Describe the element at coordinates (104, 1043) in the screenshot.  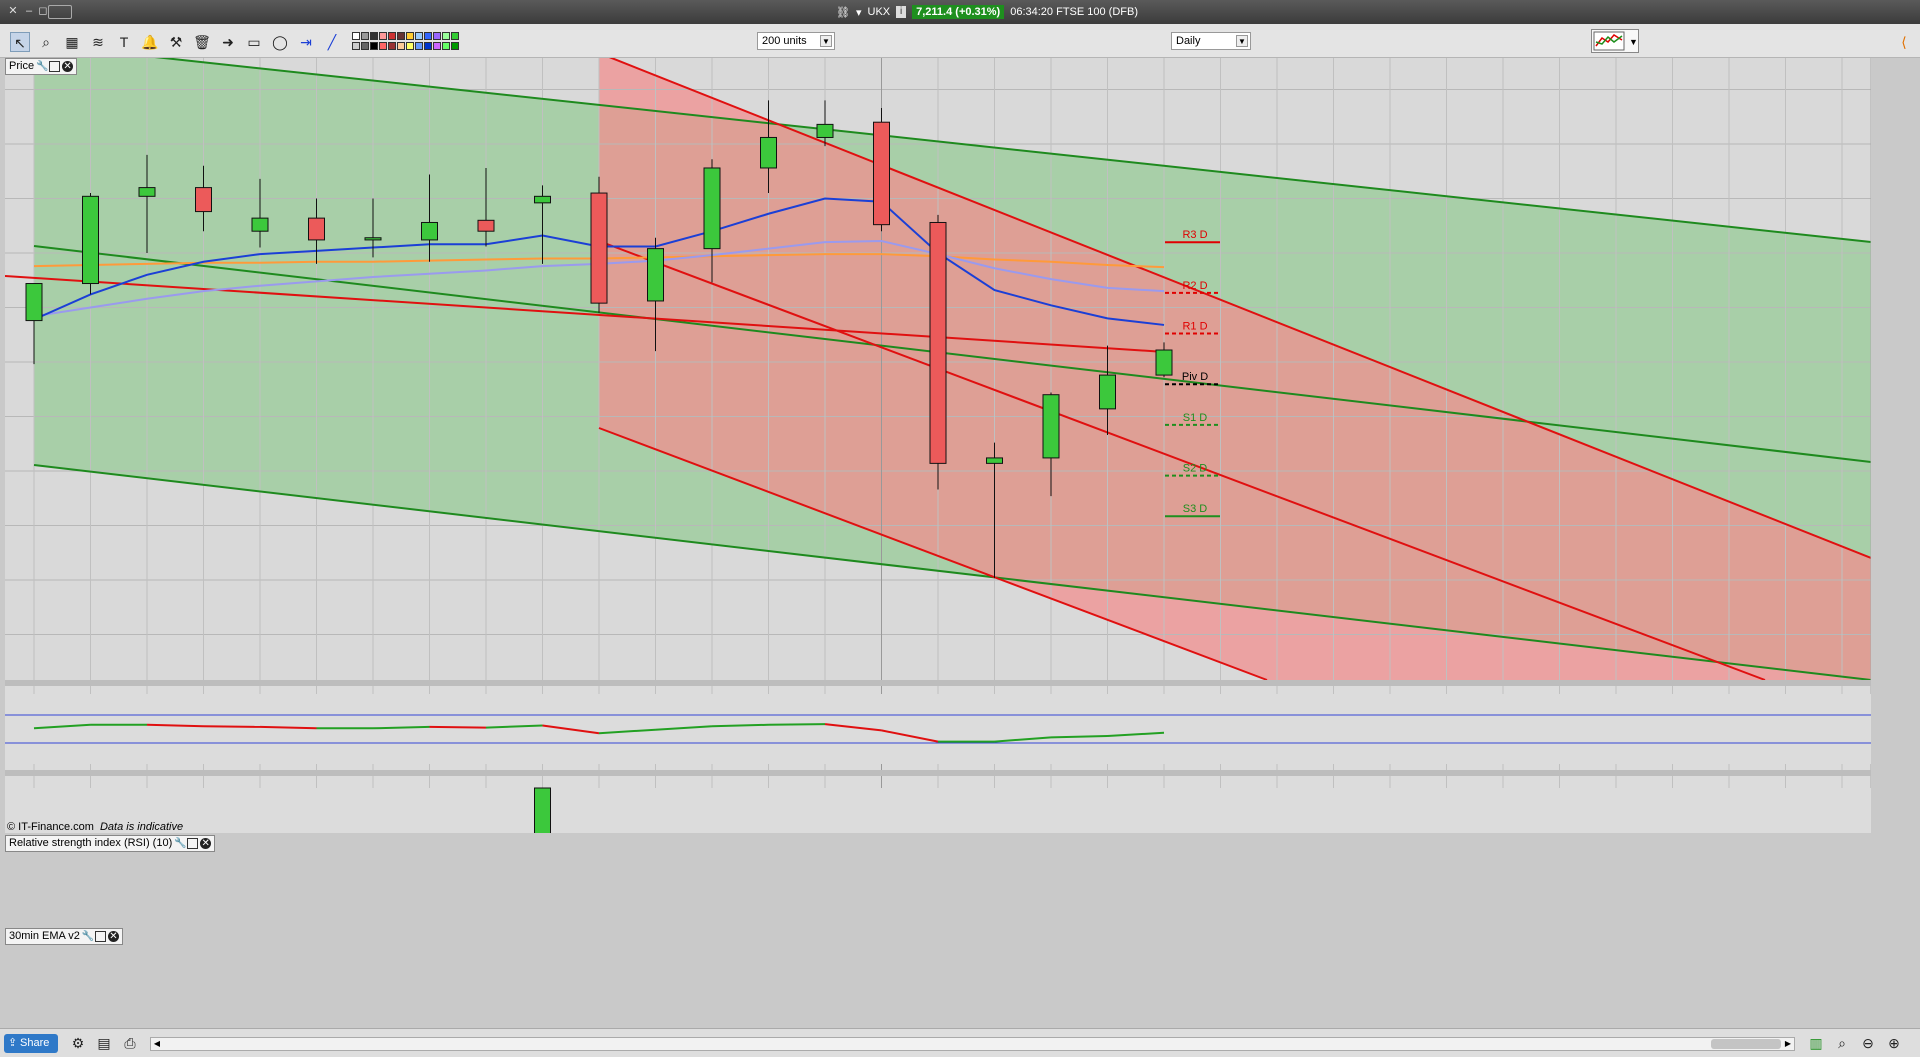
I see `layout-icon: ▤` at that location.